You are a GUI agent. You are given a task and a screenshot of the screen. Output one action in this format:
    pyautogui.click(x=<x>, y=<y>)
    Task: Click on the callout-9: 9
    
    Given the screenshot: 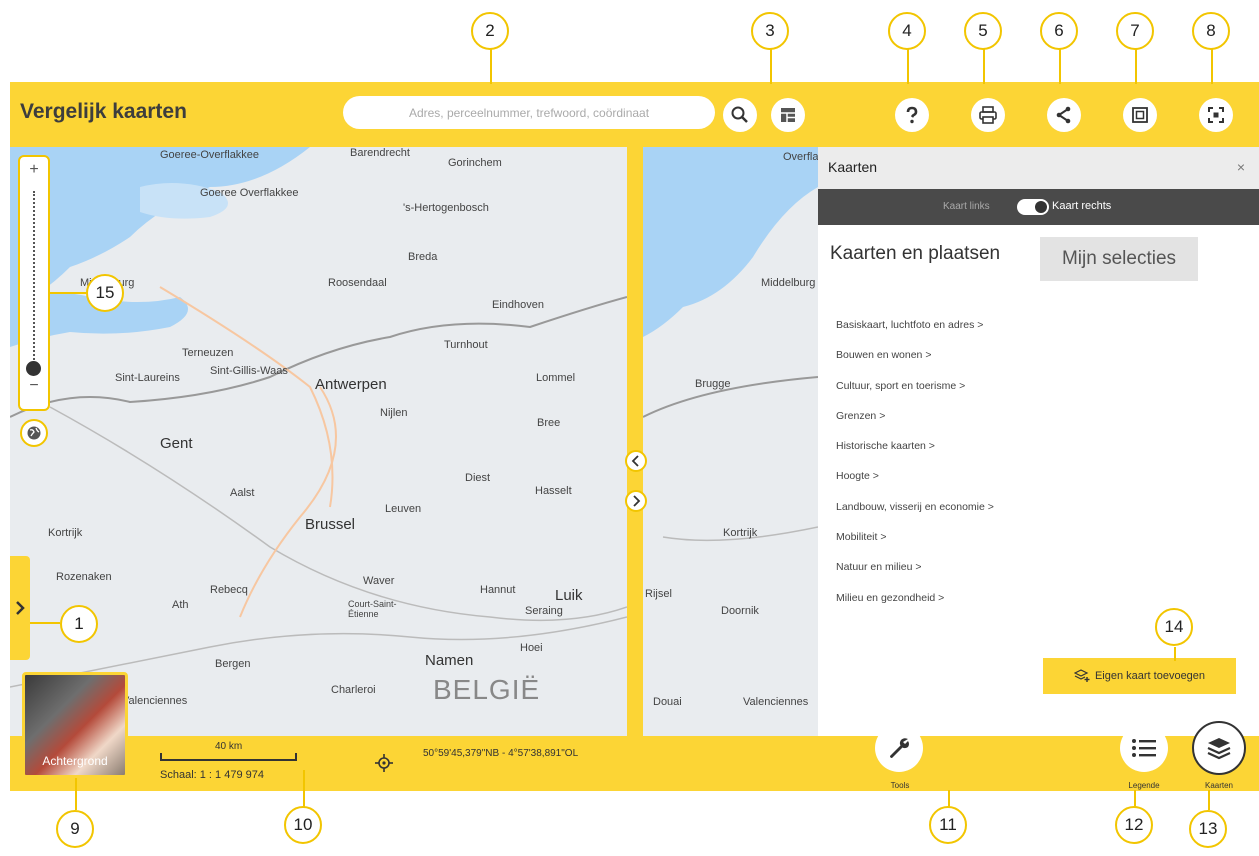 What is the action you would take?
    pyautogui.click(x=75, y=829)
    